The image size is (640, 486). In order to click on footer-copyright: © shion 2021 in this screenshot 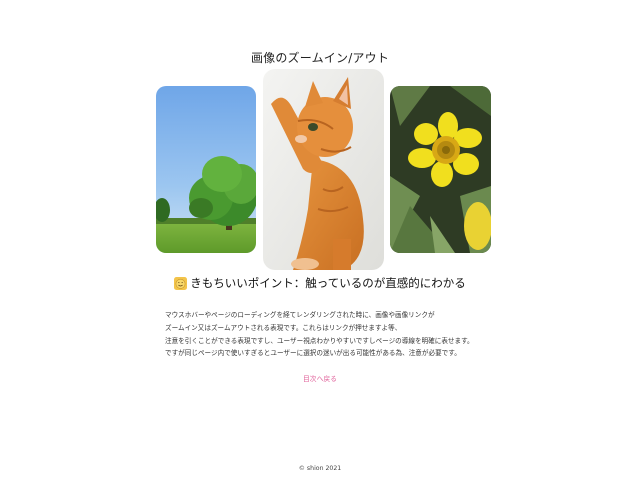, I will do `click(320, 468)`.